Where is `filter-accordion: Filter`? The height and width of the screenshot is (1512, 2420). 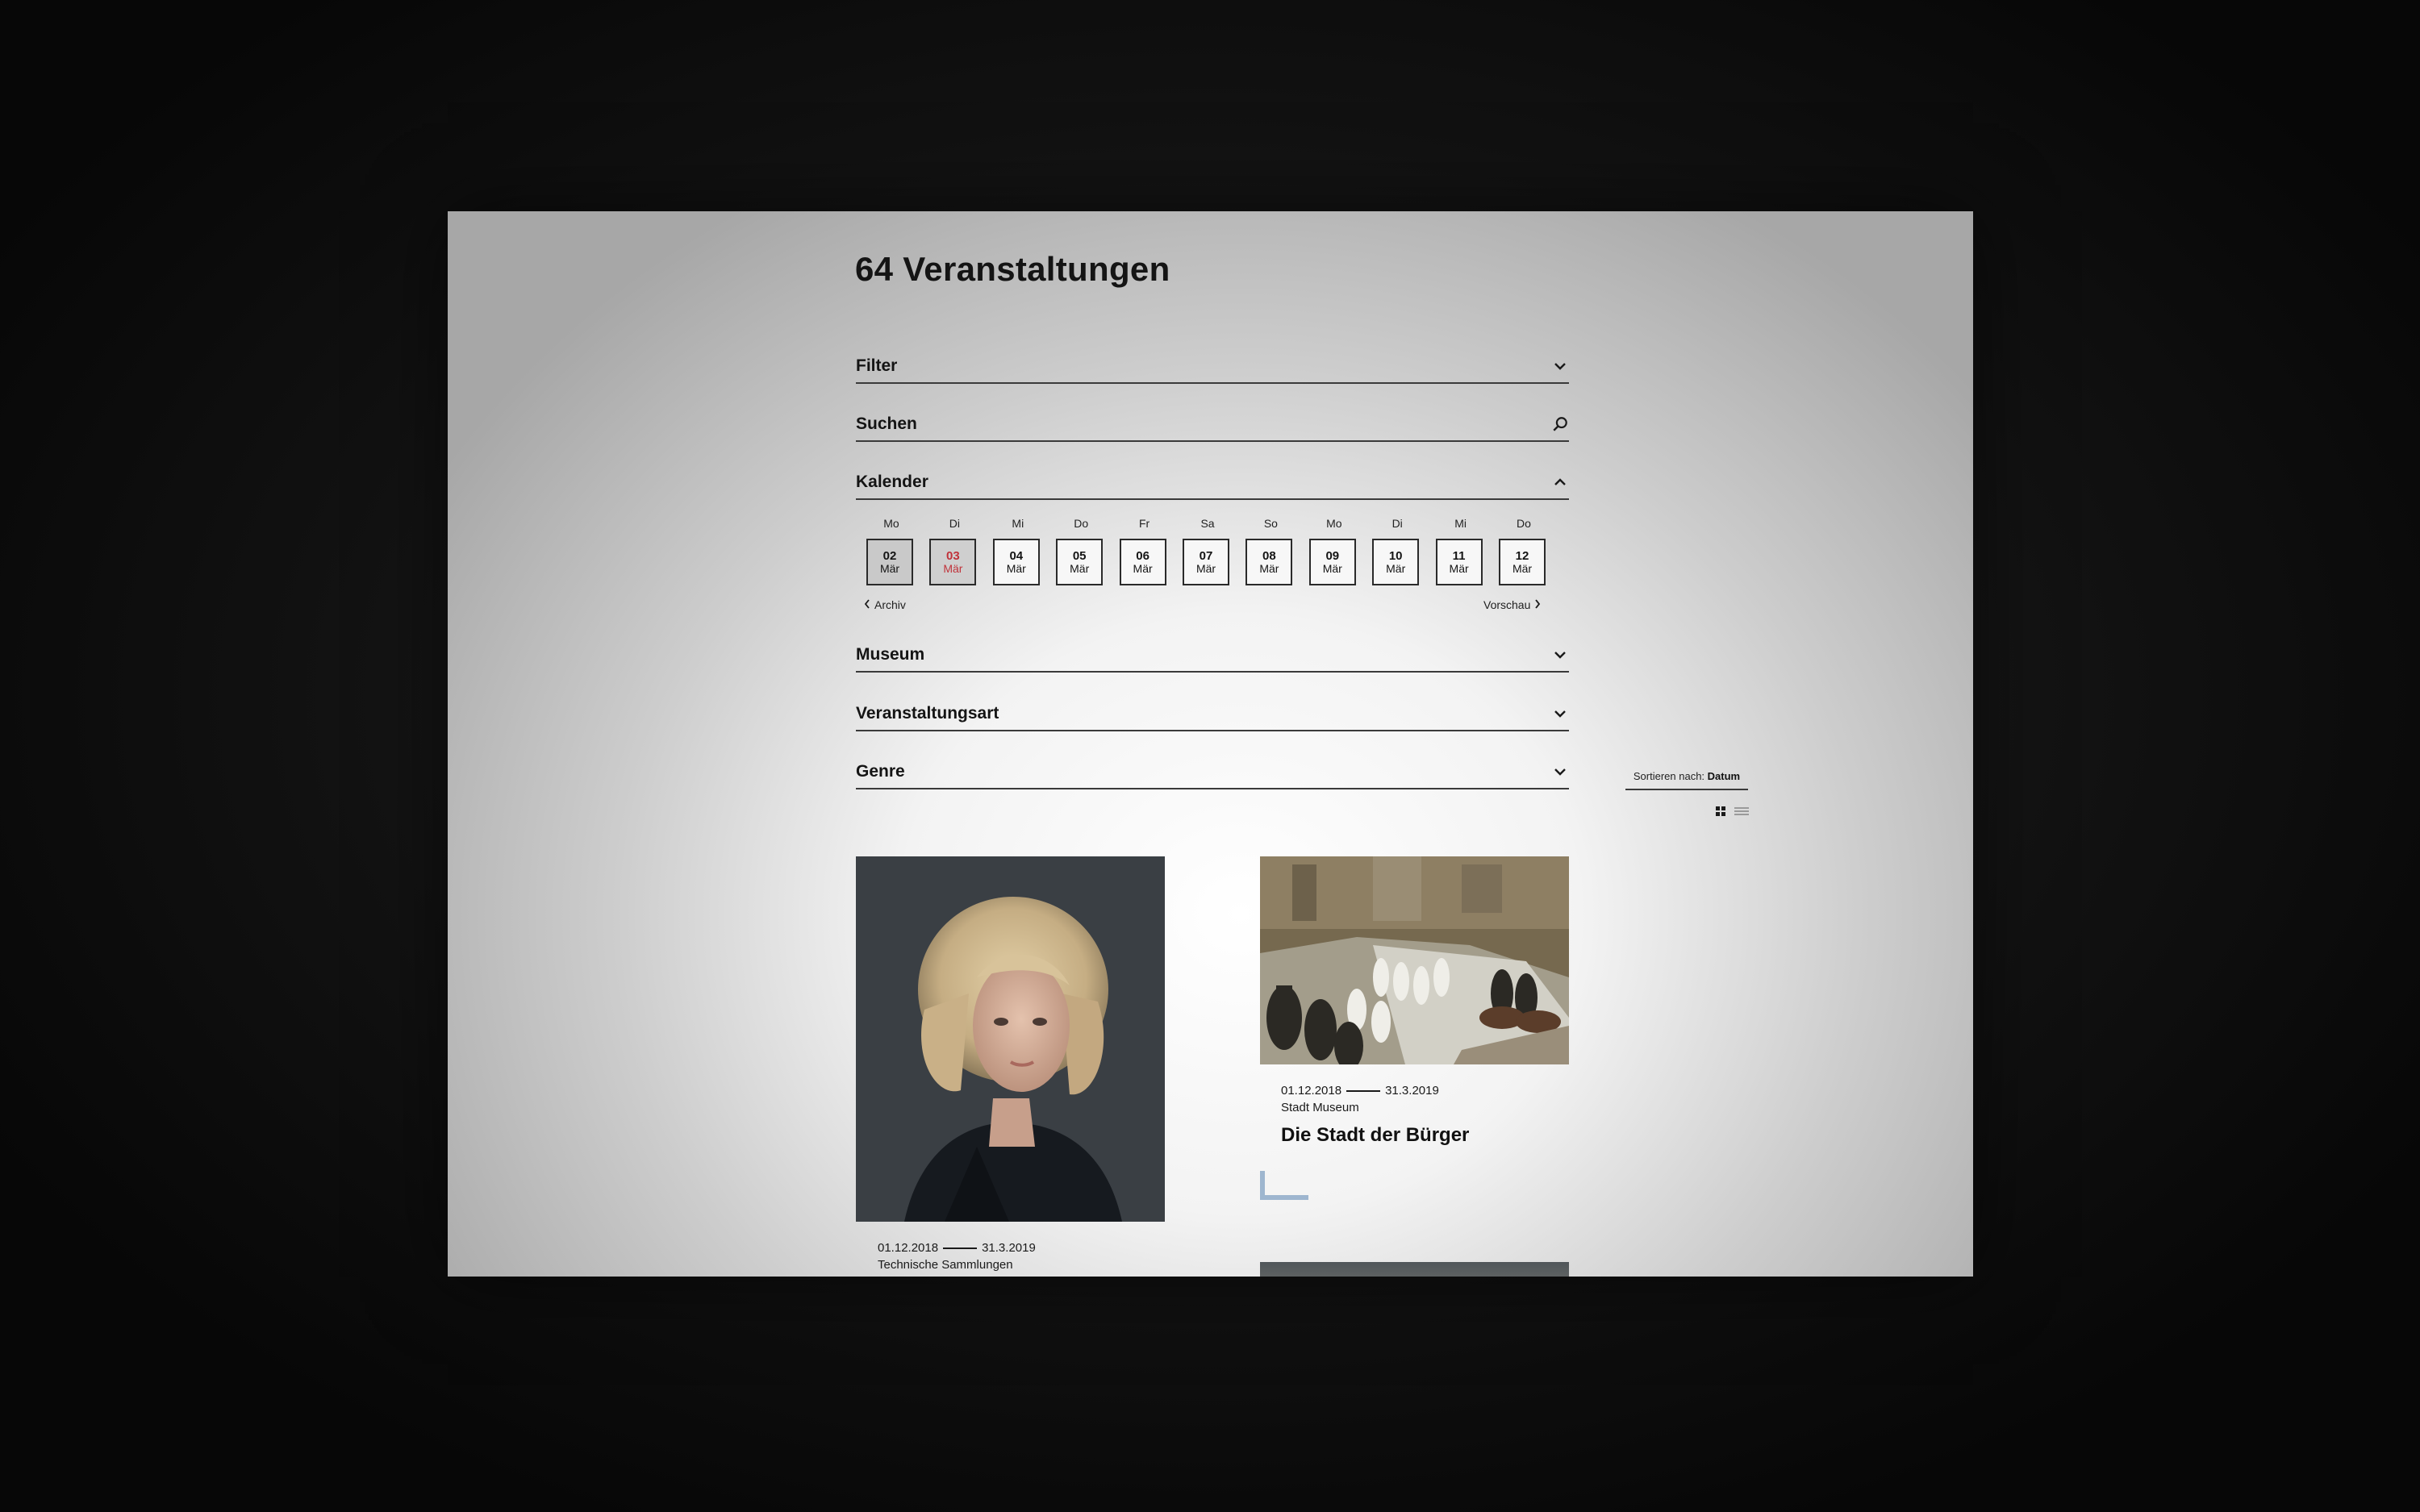
filter-accordion: Filter is located at coordinates (1212, 367).